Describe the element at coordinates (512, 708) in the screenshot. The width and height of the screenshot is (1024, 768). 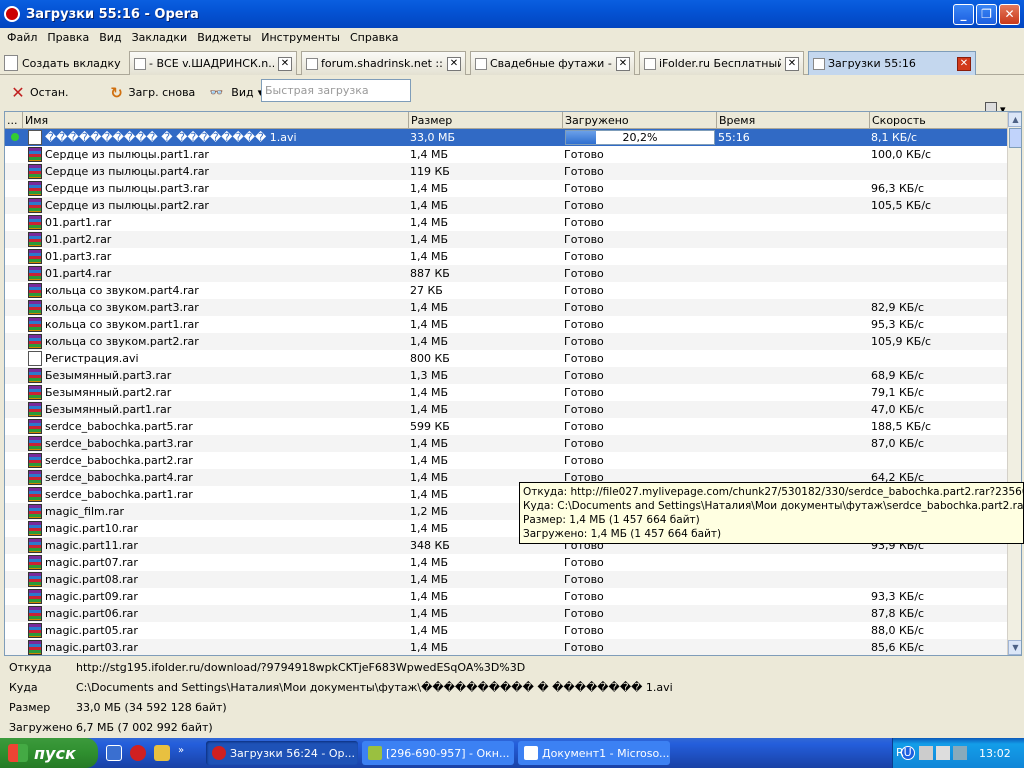
I see `detail-size: Размер 33,0 МБ (34 592 128 байт)` at that location.